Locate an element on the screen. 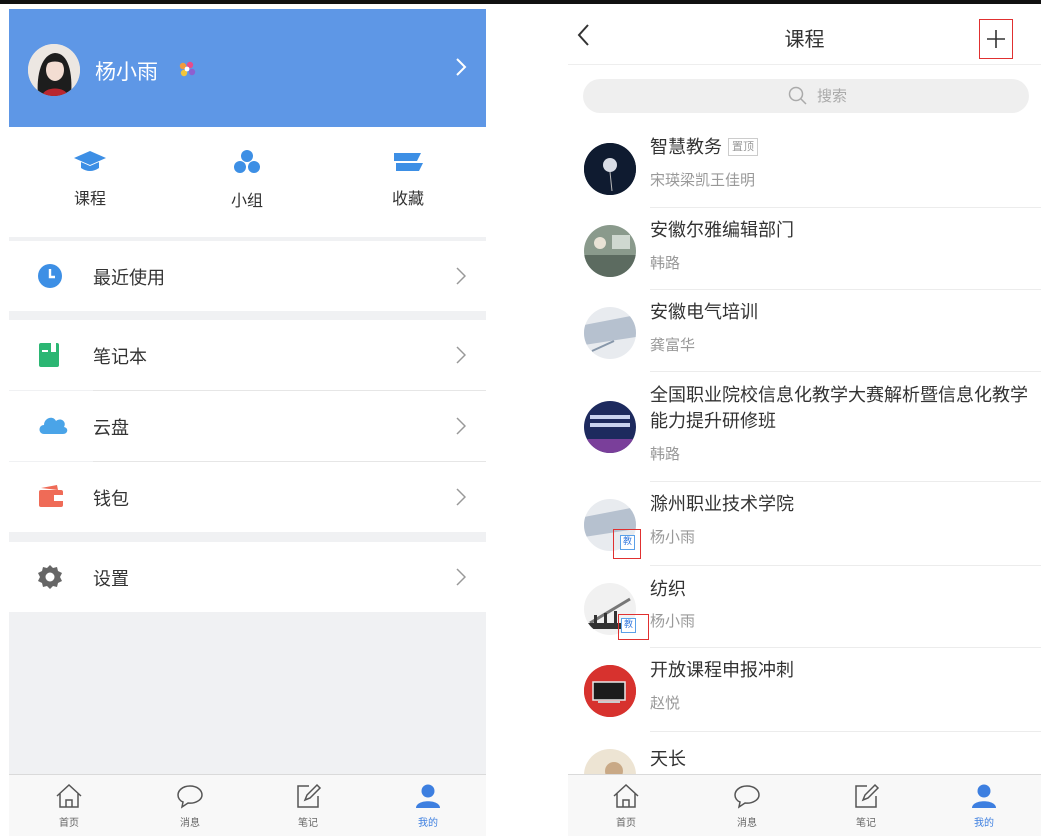 Image resolution: width=1041 pixels, height=836 pixels. notebook-icon is located at coordinates (49, 357).